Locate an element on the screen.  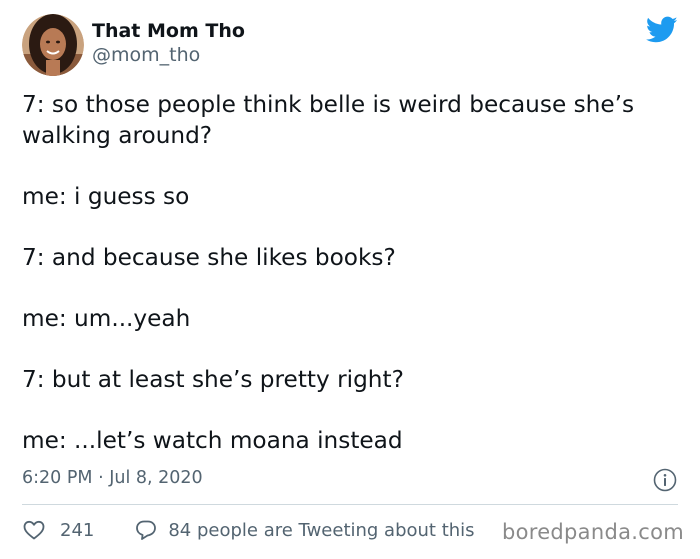
like-count: 241 is located at coordinates (77, 530).